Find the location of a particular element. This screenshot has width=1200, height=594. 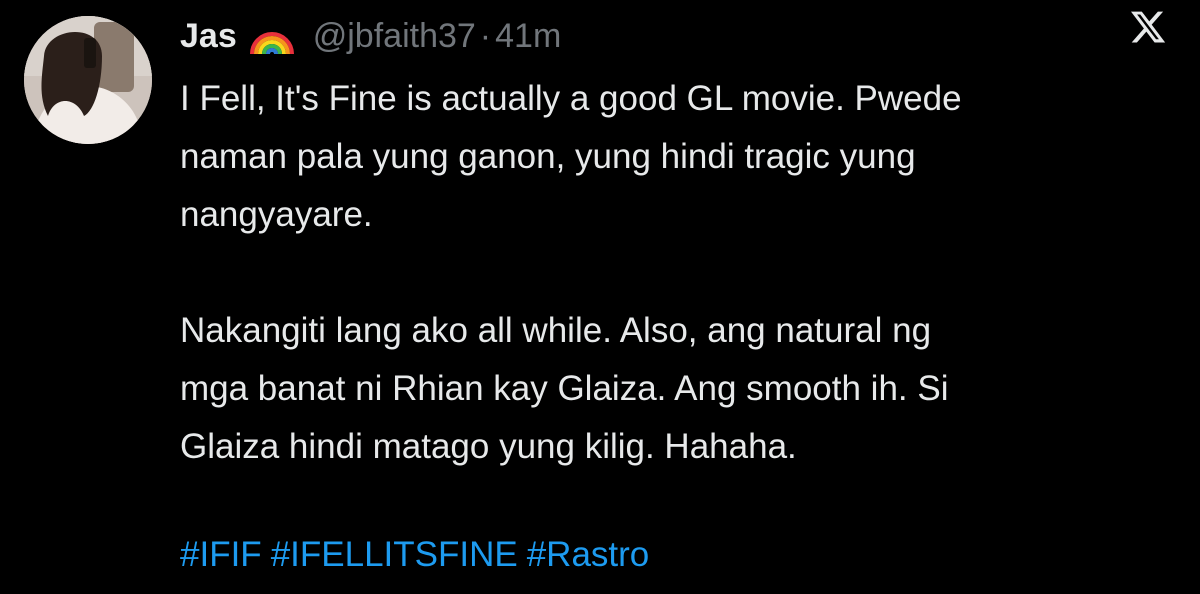

hashtag-link: #IFIF is located at coordinates (221, 554).